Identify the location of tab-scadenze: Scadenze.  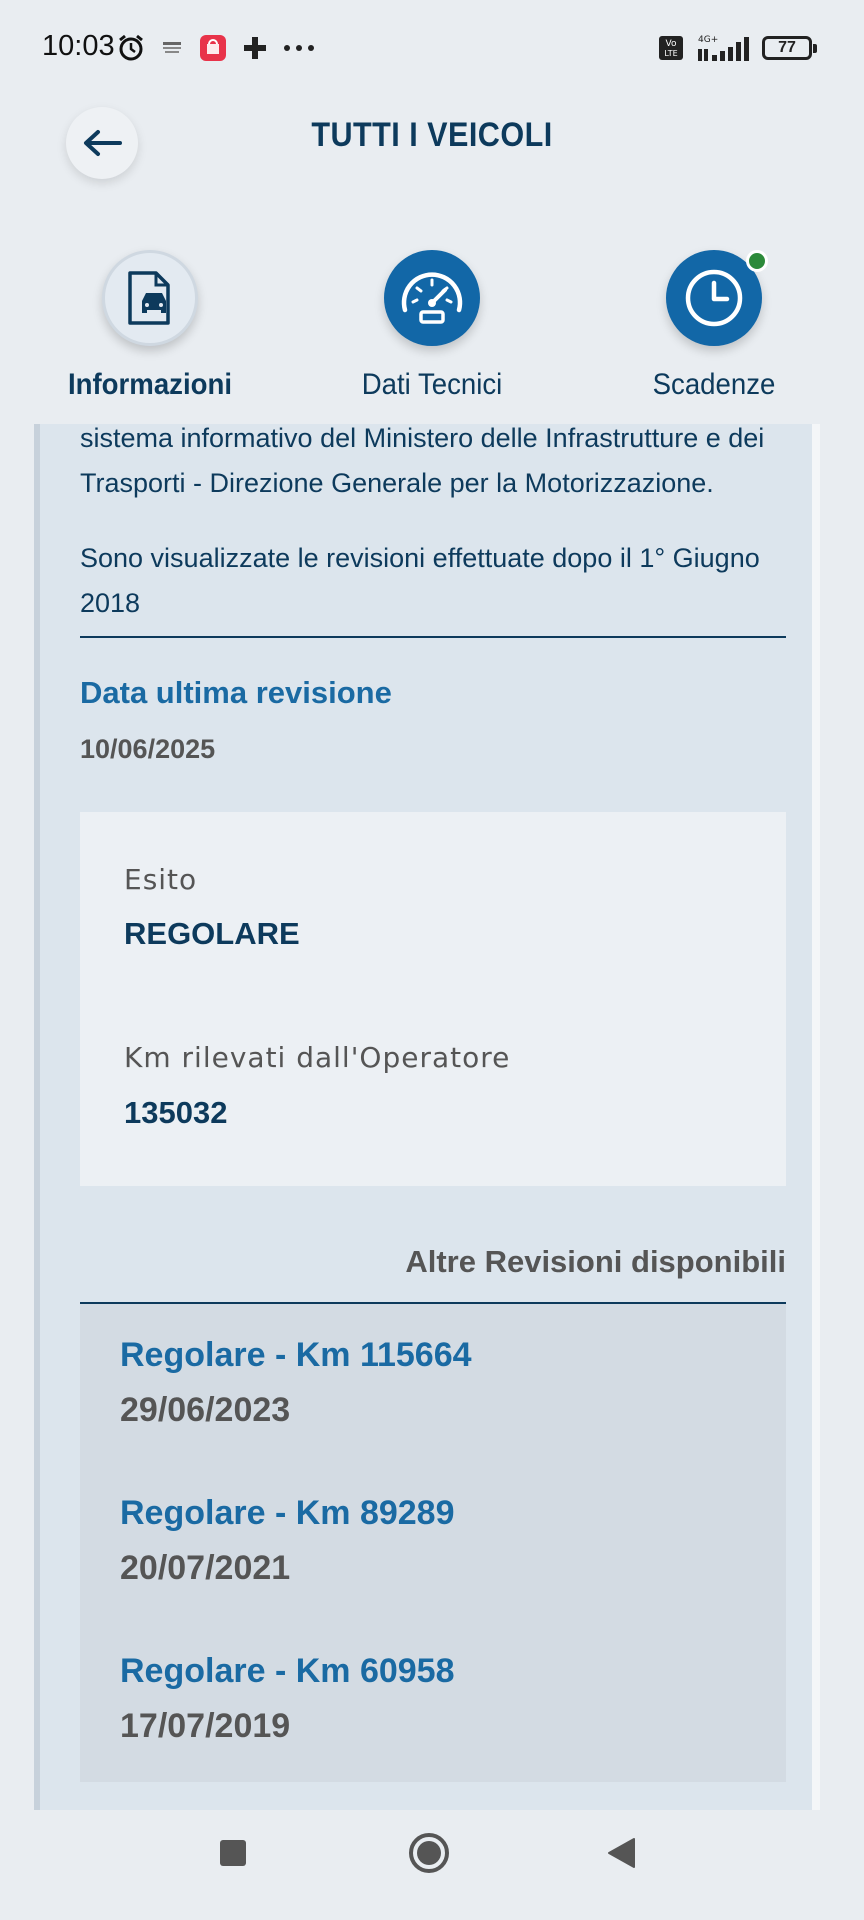
(714, 326).